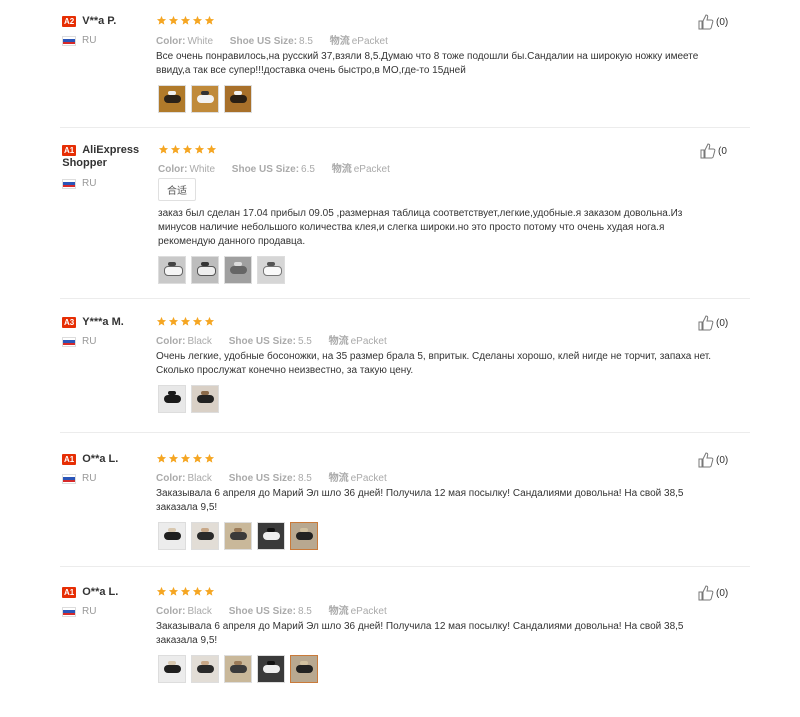 The height and width of the screenshot is (717, 800). I want to click on product-attributes: Color: White Shoe US Size: 6.5 物流 ePacket, so click(281, 167).